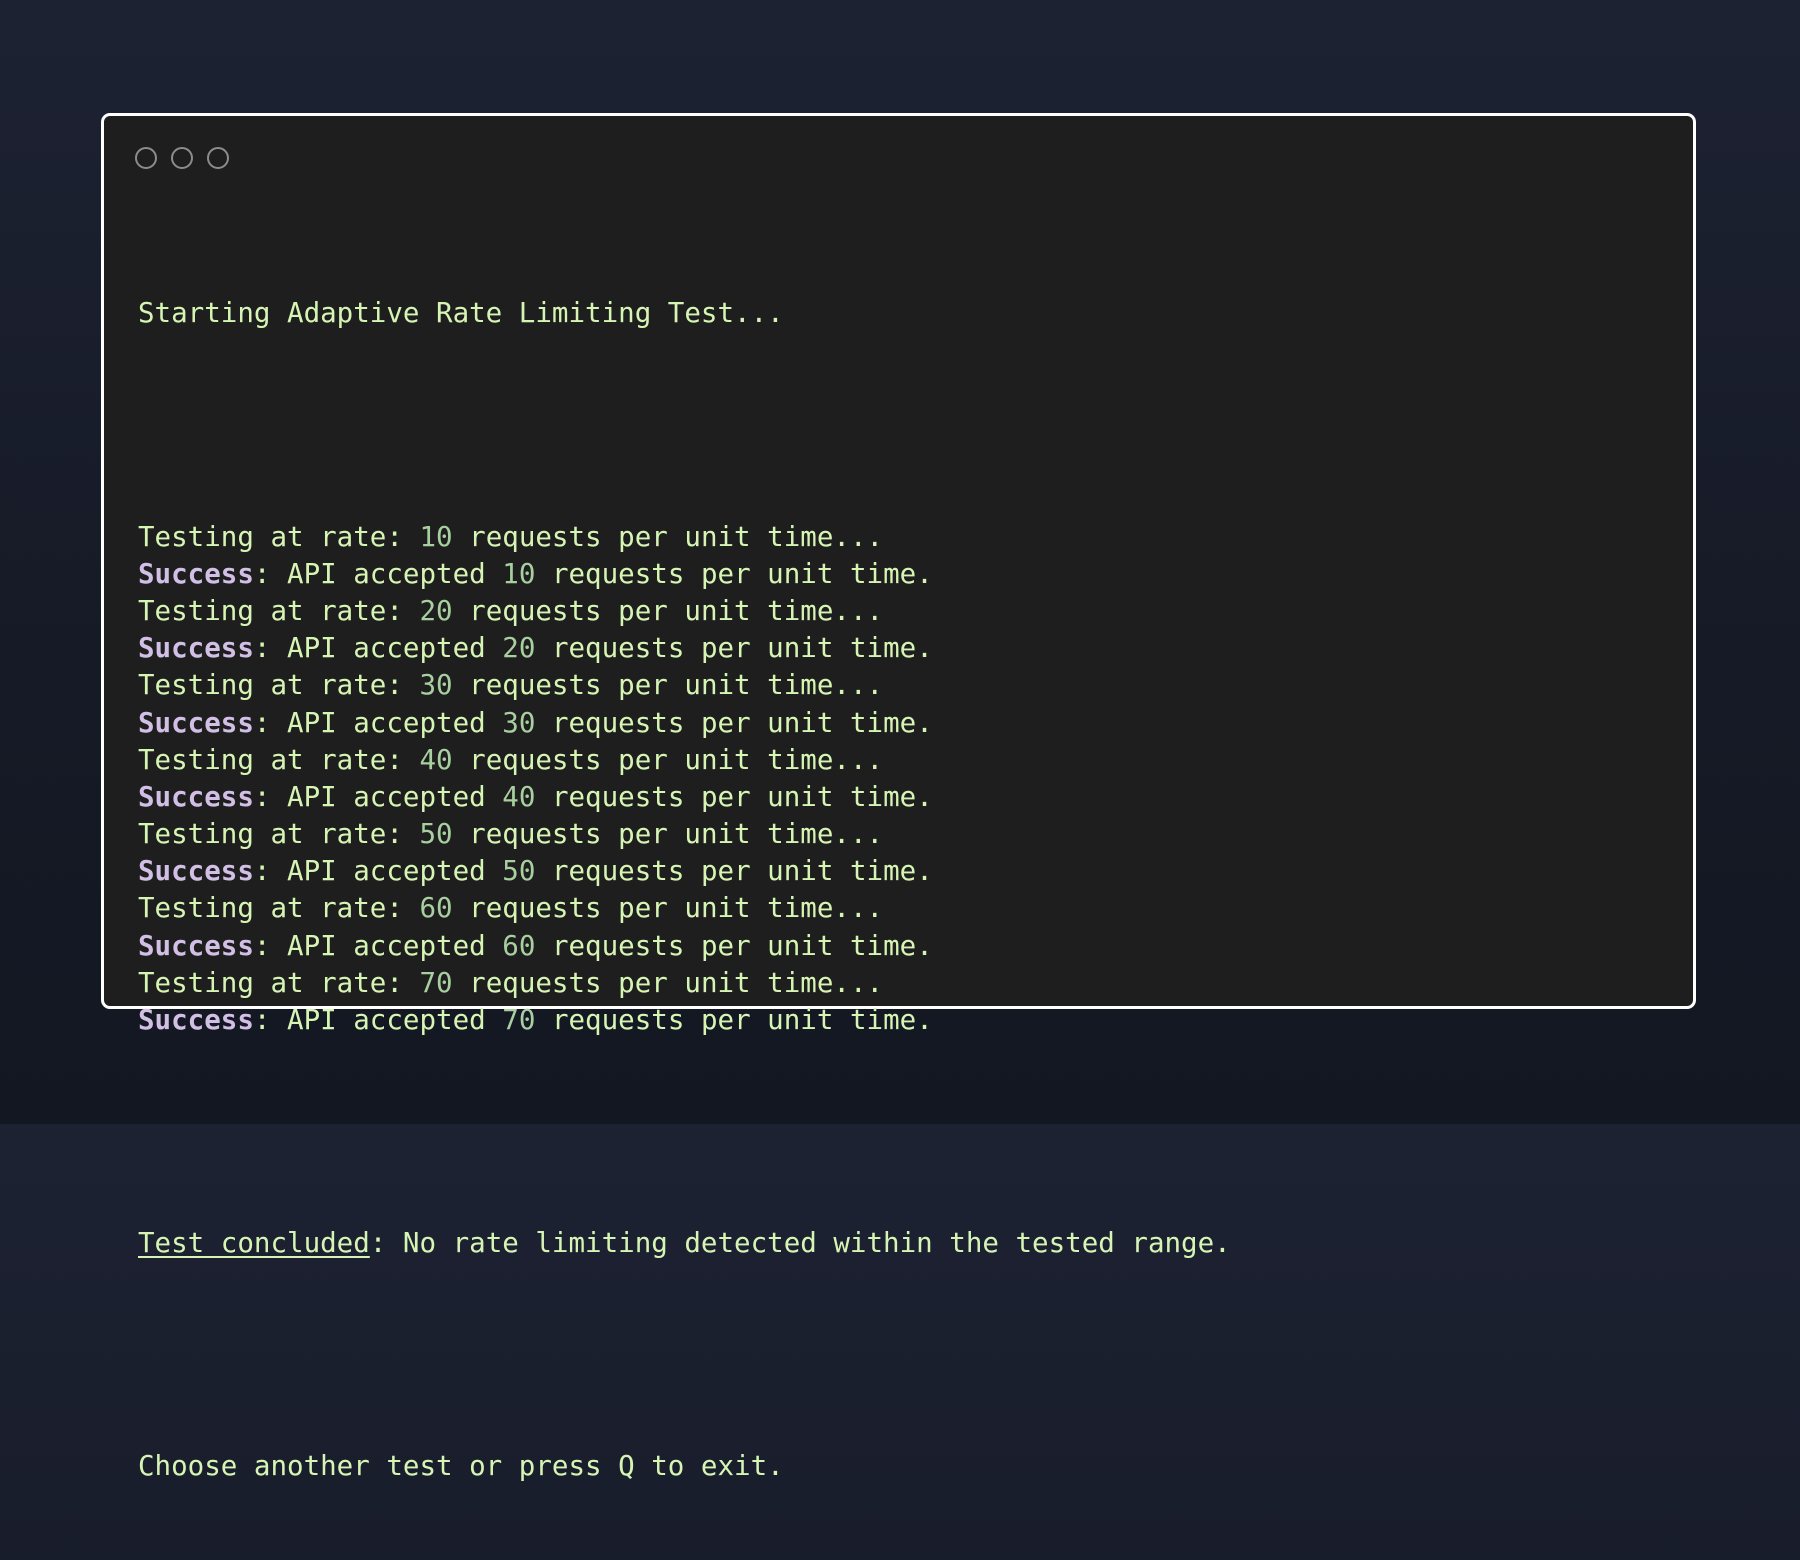 This screenshot has height=1560, width=1800. Describe the element at coordinates (254, 1243) in the screenshot. I see `conclusion-label: Test concluded` at that location.